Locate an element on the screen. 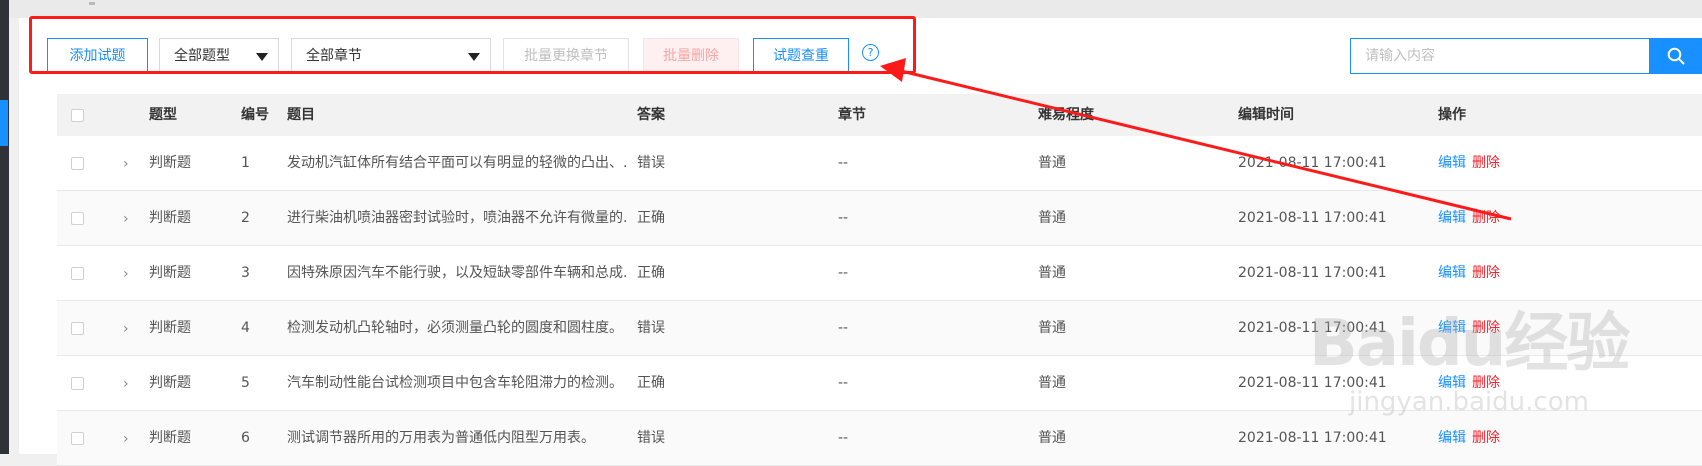 This screenshot has height=466, width=1702. header-edit-time: 编辑时间 is located at coordinates (1266, 115).